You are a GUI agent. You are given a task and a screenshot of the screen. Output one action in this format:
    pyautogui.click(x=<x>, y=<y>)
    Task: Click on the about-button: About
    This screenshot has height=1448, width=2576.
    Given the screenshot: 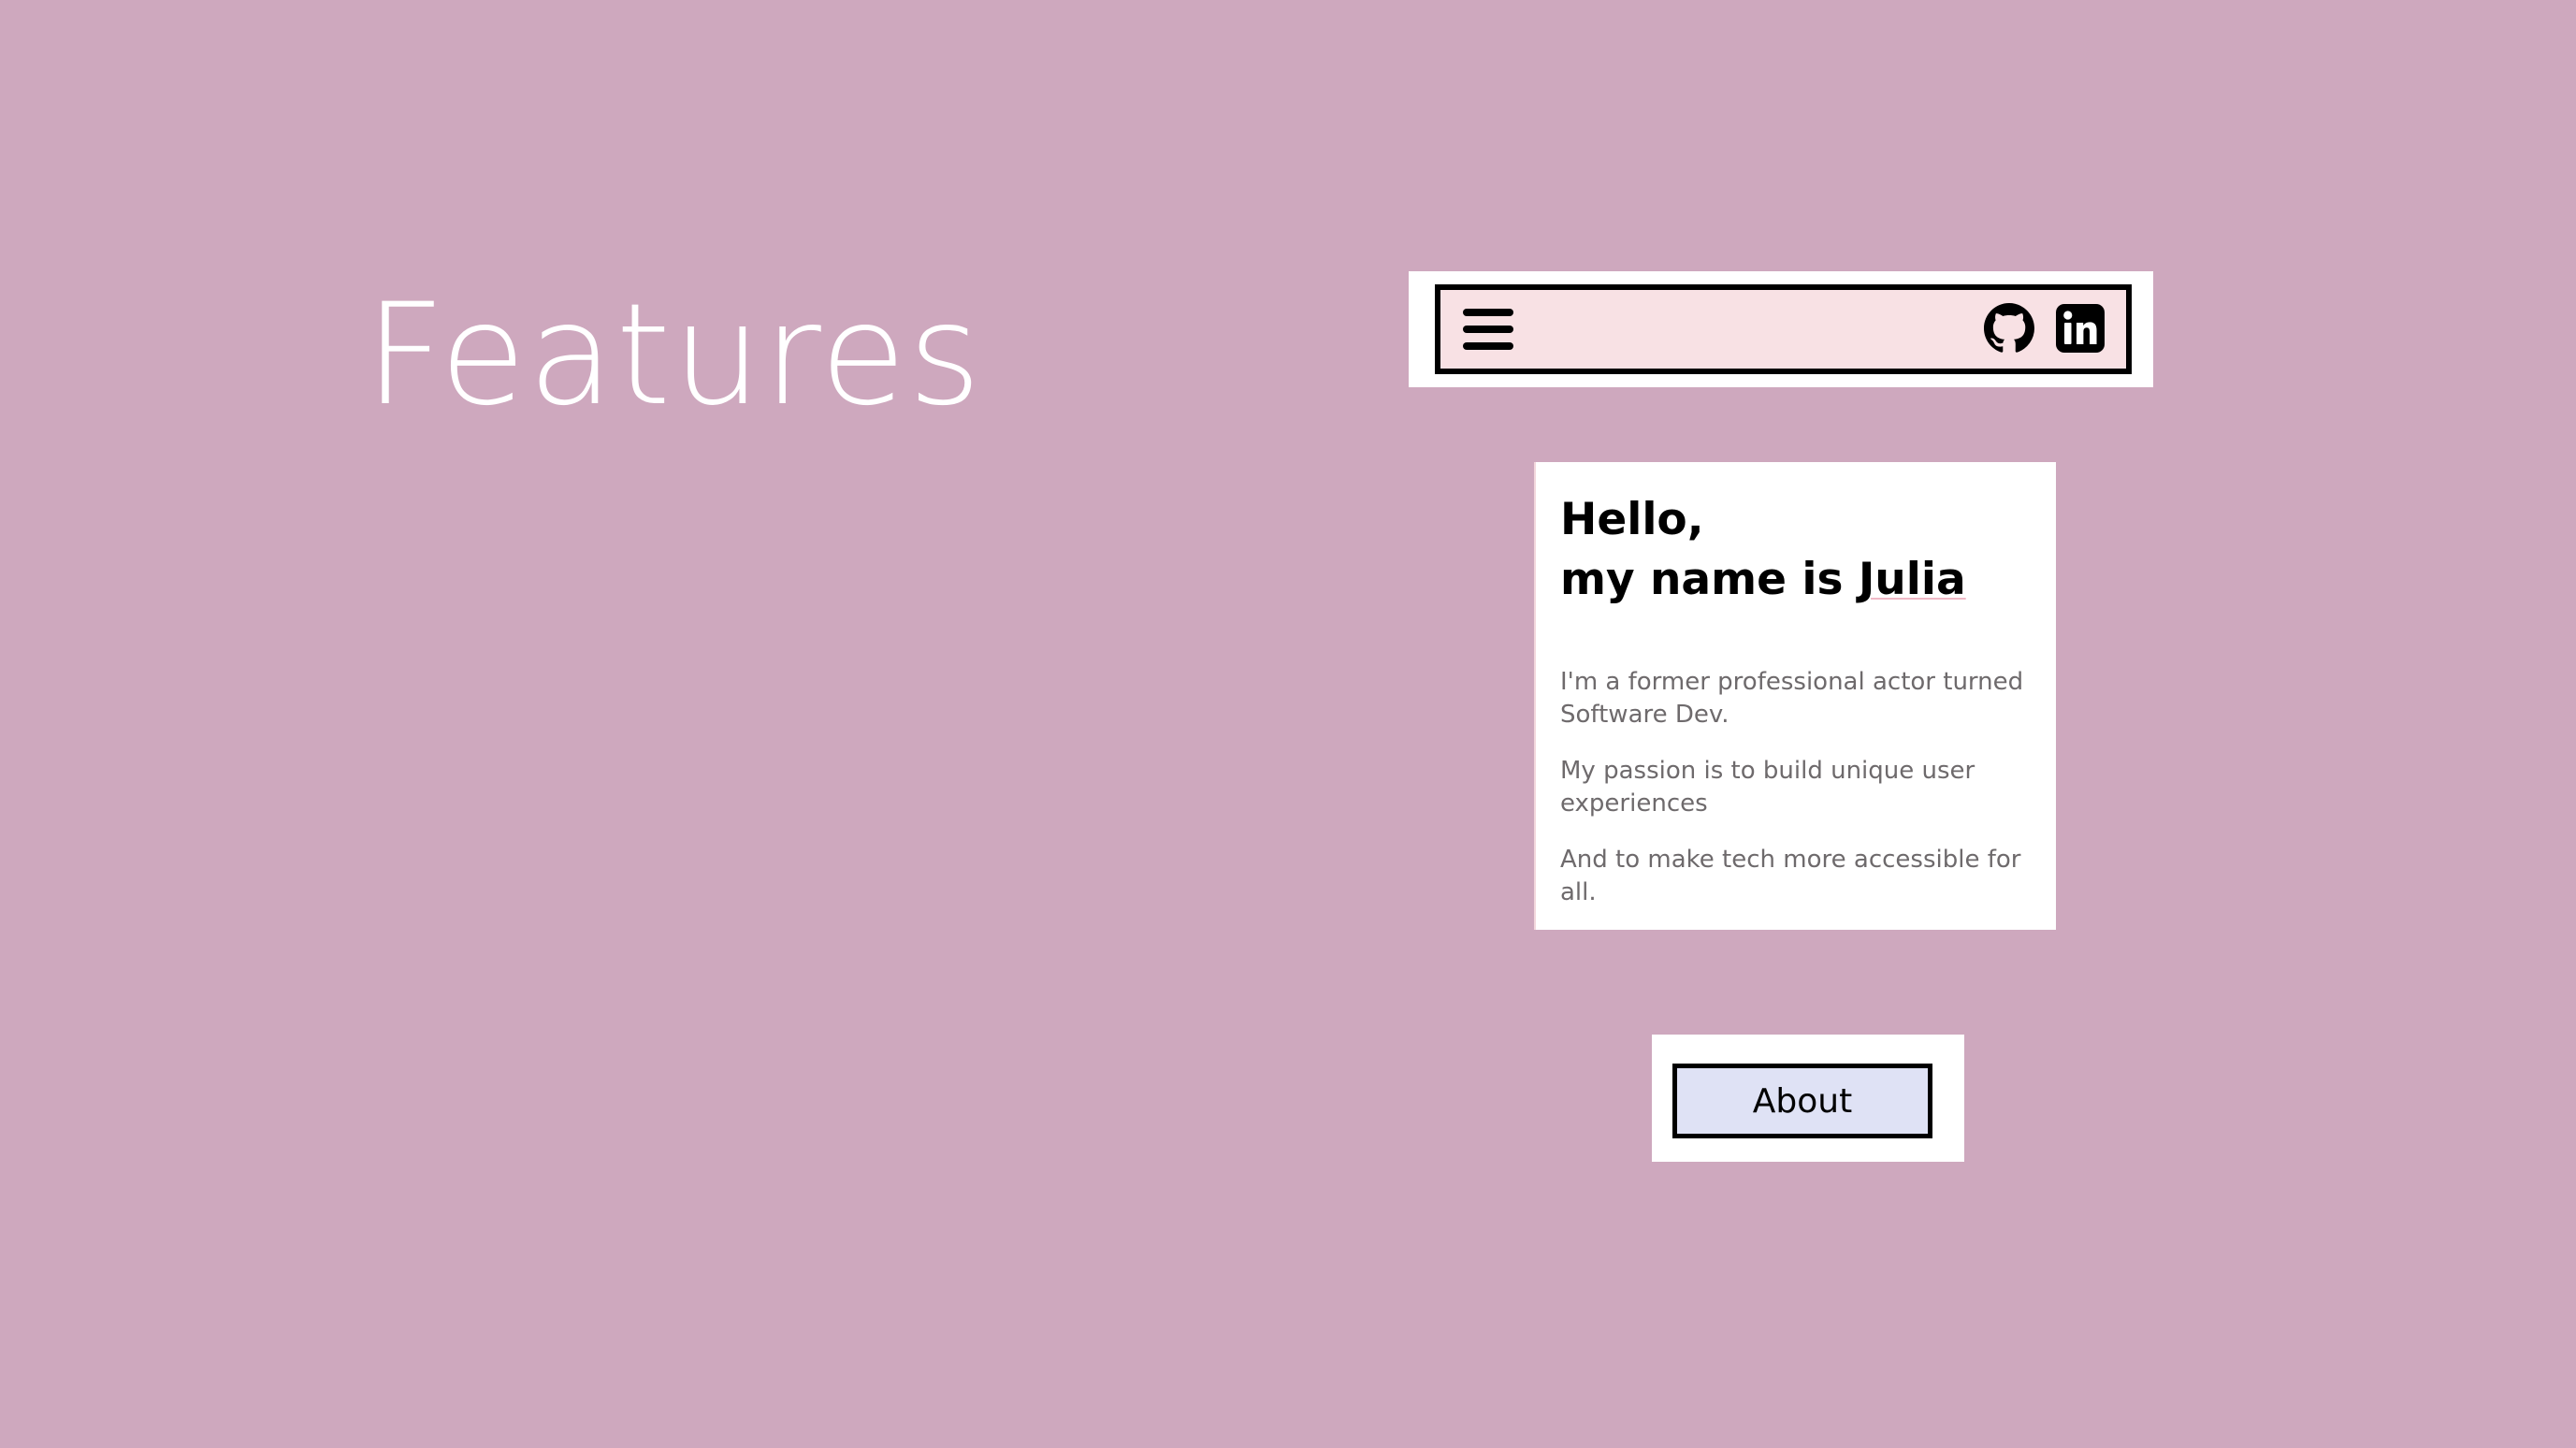 What is the action you would take?
    pyautogui.click(x=1802, y=1101)
    